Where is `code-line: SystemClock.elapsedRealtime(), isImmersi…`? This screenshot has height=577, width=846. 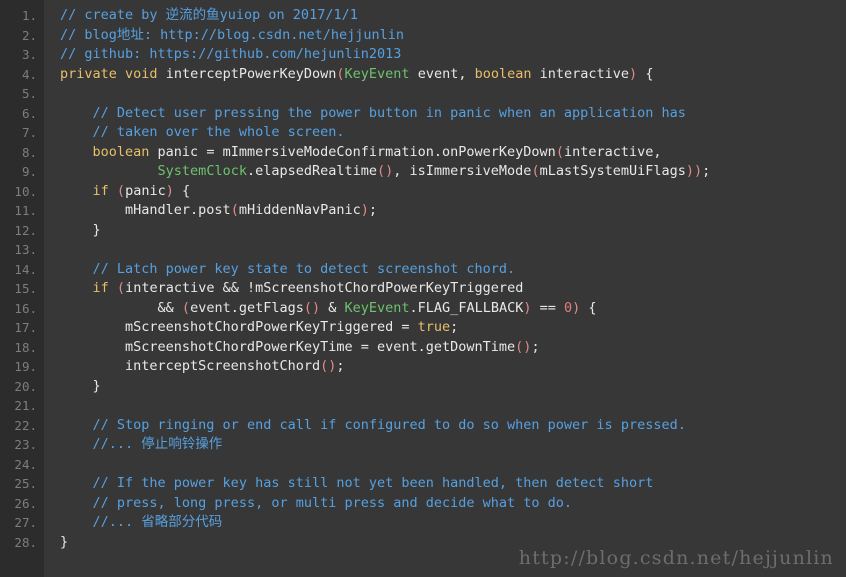
code-line: SystemClock.elapsedRealtime(), isImmersi… is located at coordinates (453, 172).